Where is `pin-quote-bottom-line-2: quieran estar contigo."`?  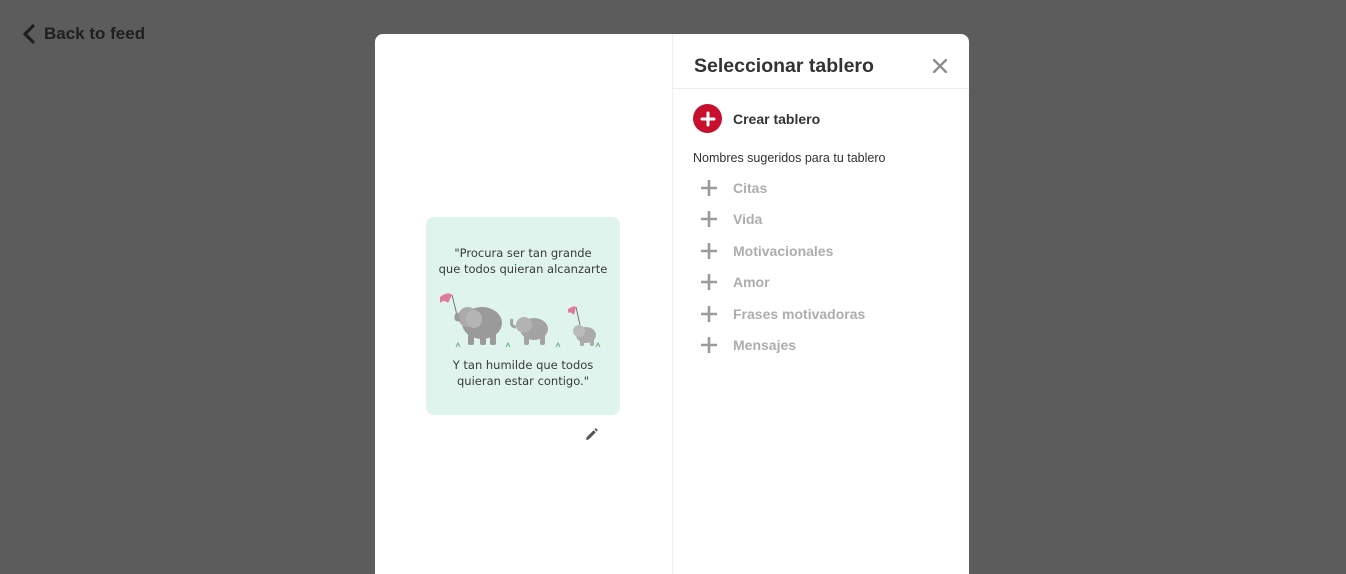
pin-quote-bottom-line-2: quieran estar contigo." is located at coordinates (522, 381).